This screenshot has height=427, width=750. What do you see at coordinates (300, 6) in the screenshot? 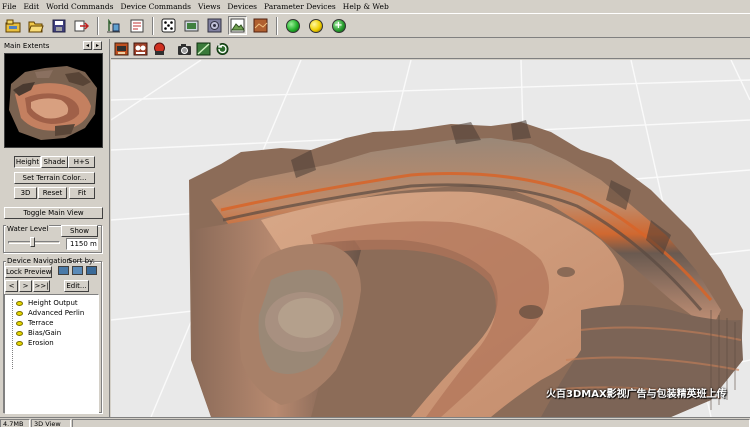
I see `menu-parameter-devices: Parameter Devices` at bounding box center [300, 6].